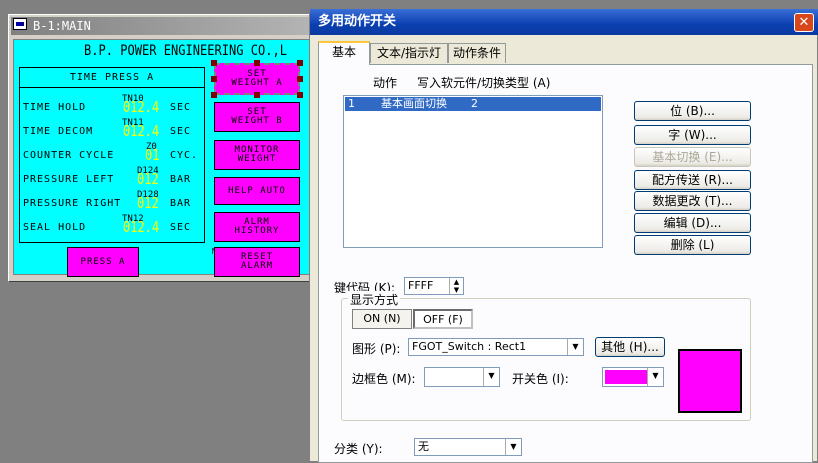 The width and height of the screenshot is (818, 463). I want to click on set-weight-b-button: SET WEIGHT B, so click(257, 117).